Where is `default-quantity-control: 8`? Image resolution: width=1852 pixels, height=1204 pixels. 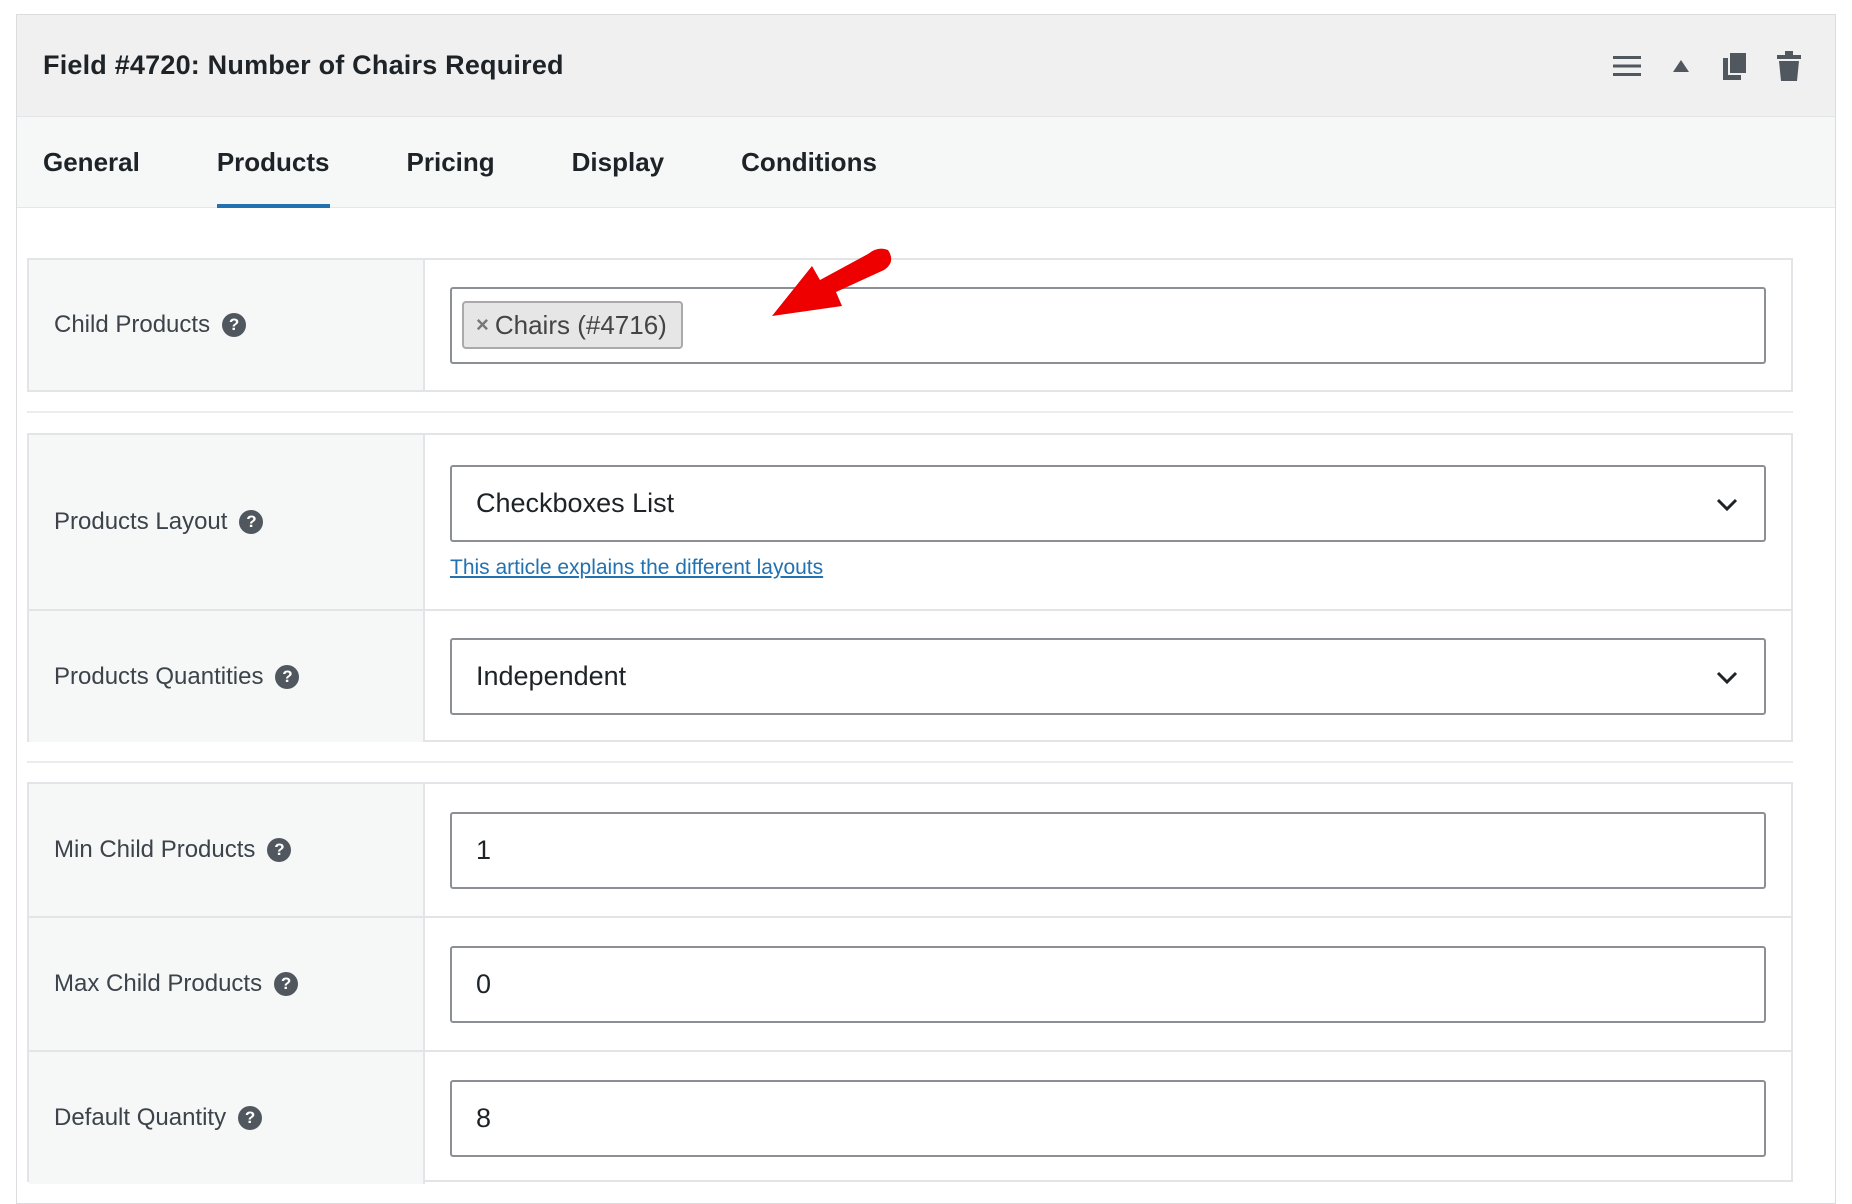
default-quantity-control: 8 is located at coordinates (1108, 1118).